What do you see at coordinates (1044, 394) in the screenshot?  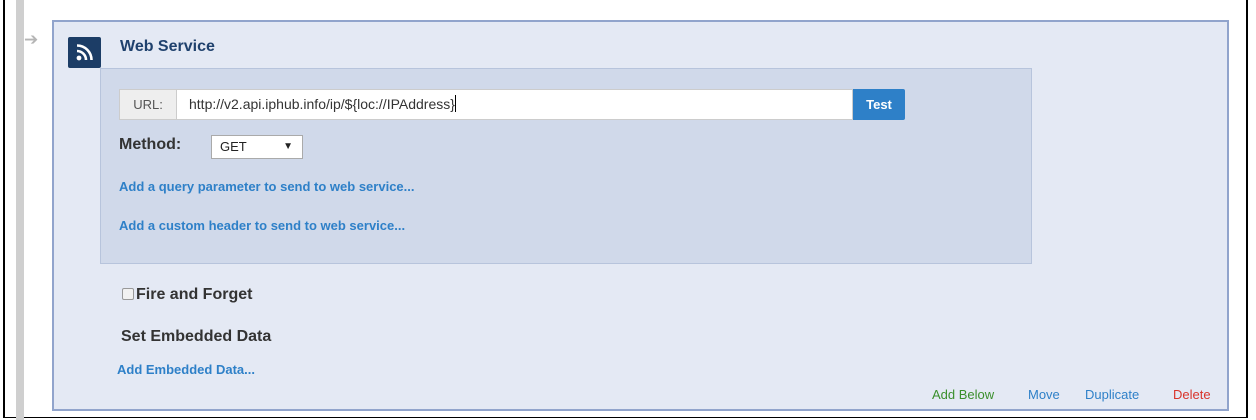 I see `move-link: Move` at bounding box center [1044, 394].